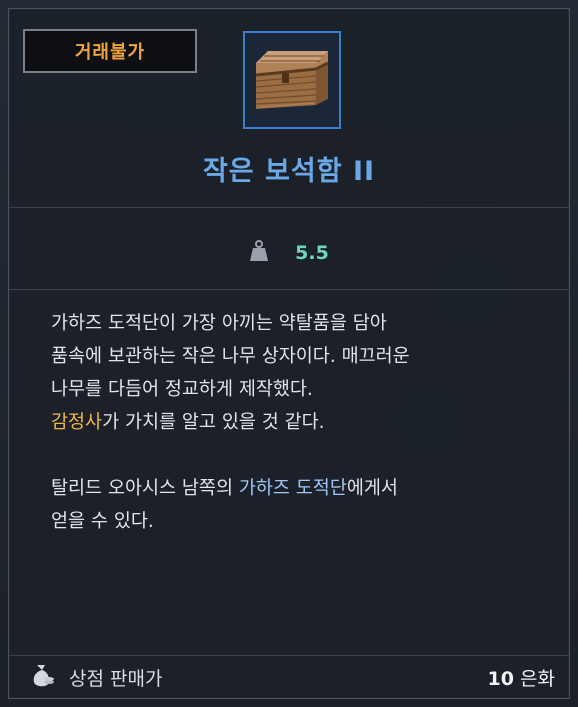  What do you see at coordinates (500, 678) in the screenshot?
I see `sell-price-number: 10` at bounding box center [500, 678].